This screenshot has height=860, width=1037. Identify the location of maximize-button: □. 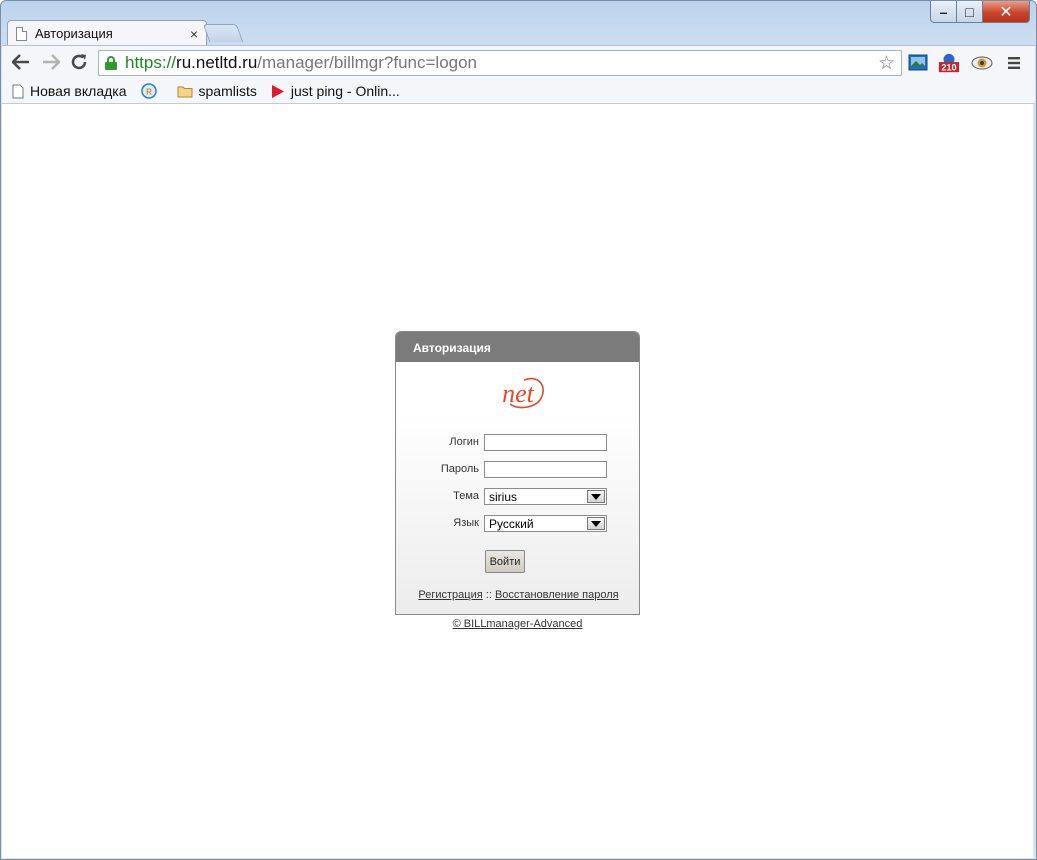
(970, 12).